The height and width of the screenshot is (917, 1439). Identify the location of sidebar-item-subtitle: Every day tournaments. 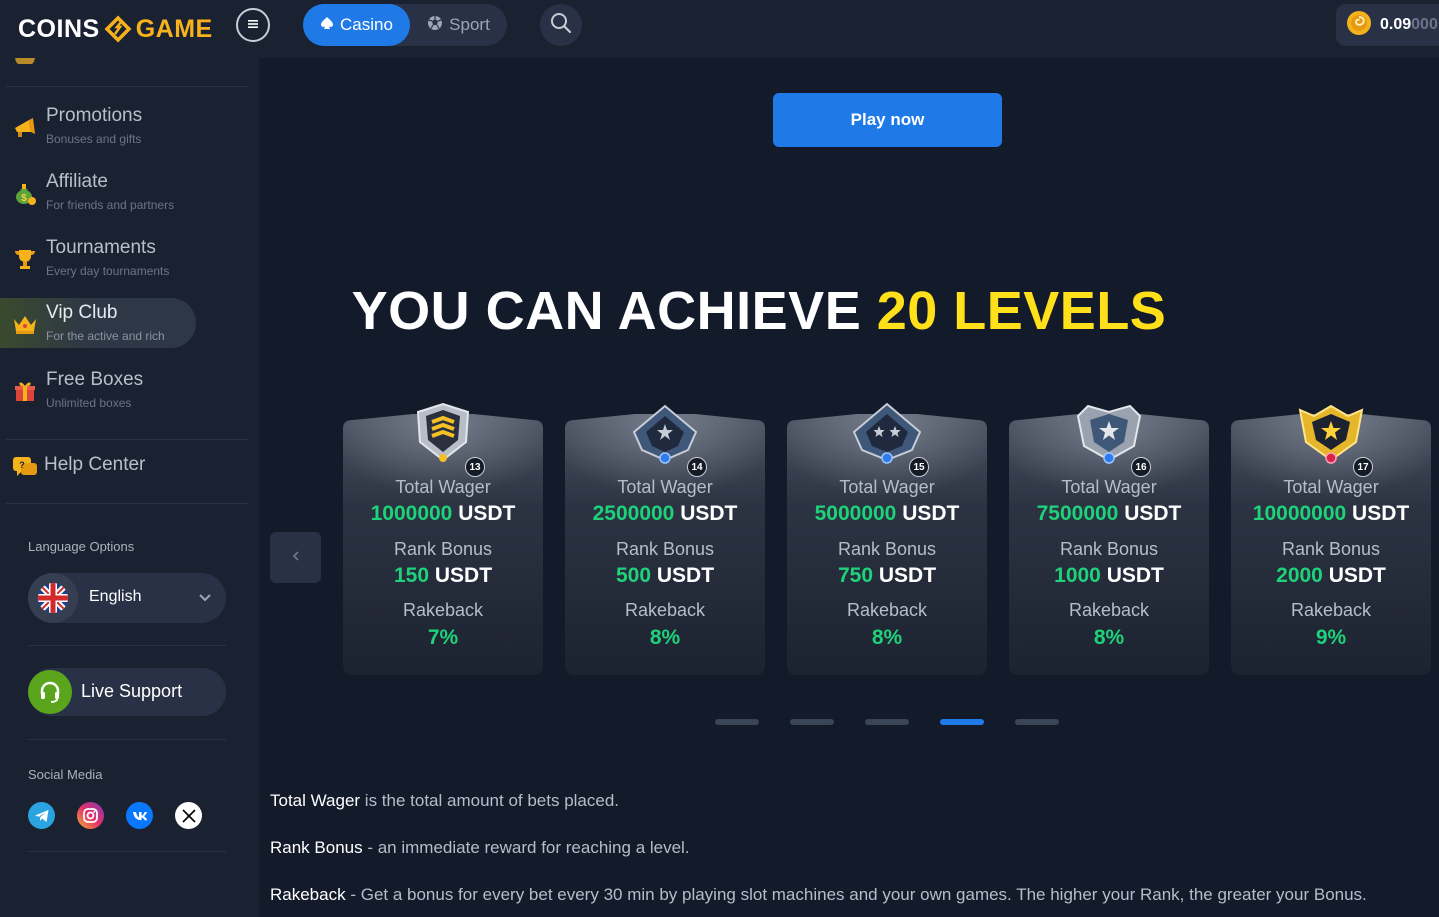
(108, 271).